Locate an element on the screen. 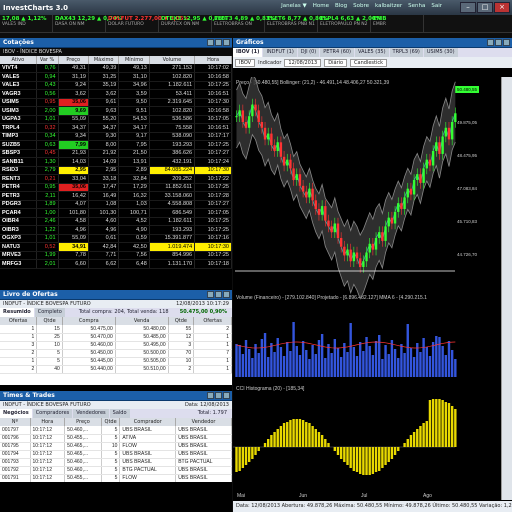  quote-row: OIBR3 1,22 4,96 4,96 4,90 193.293 10:17:25 is located at coordinates (116, 230).